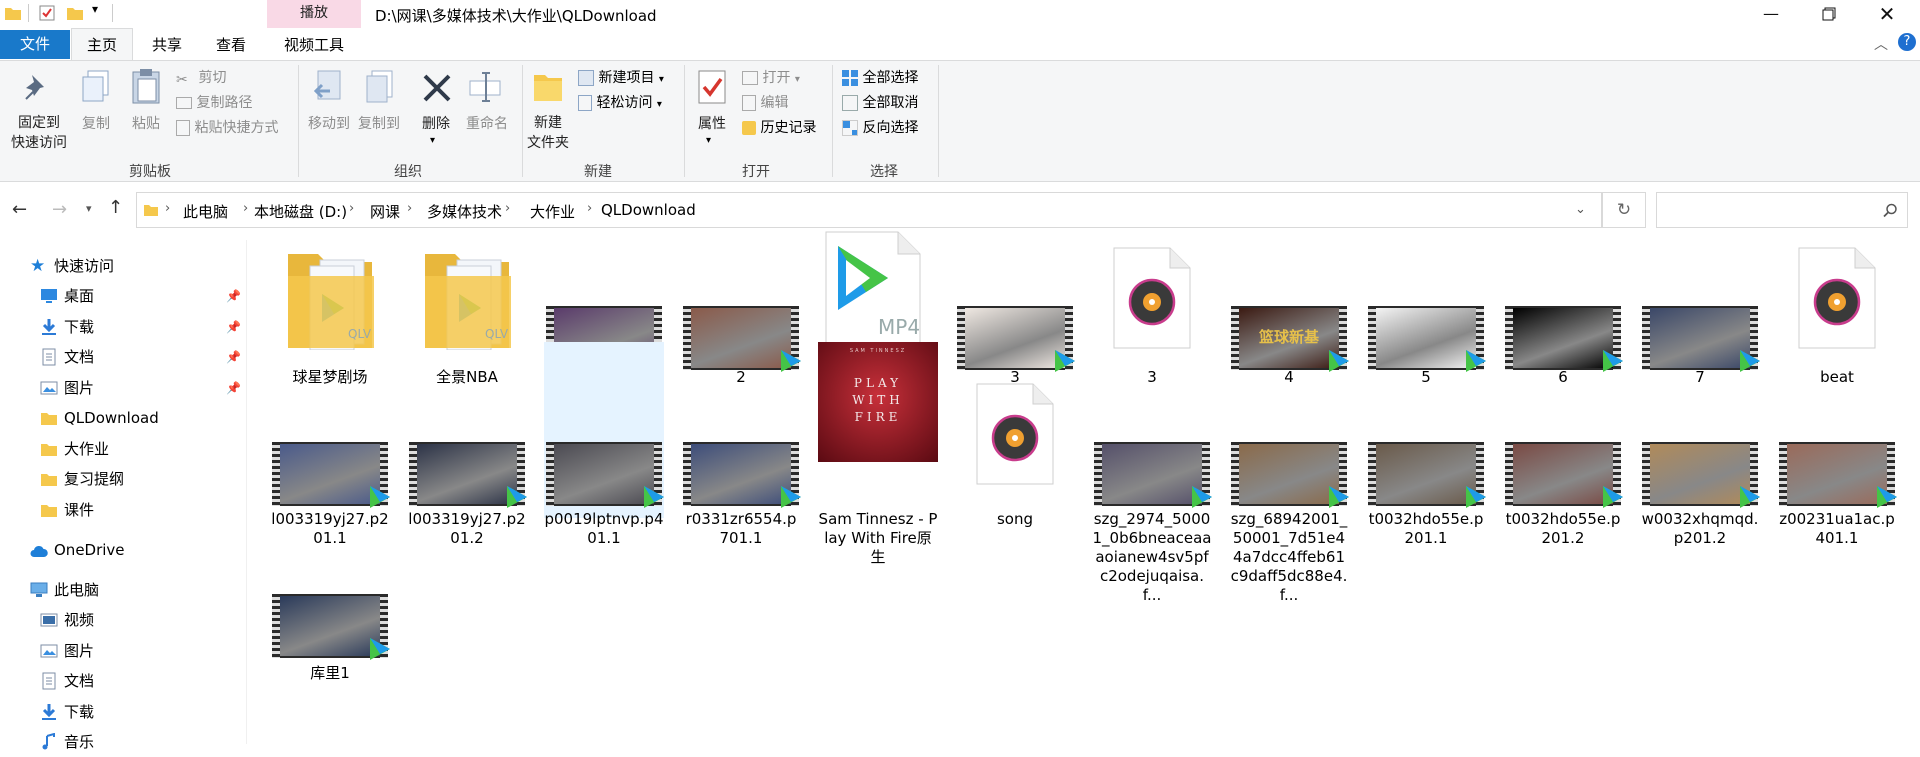 This screenshot has height=757, width=1920. I want to click on folder-item: QLV 球星梦剧场, so click(330, 293).